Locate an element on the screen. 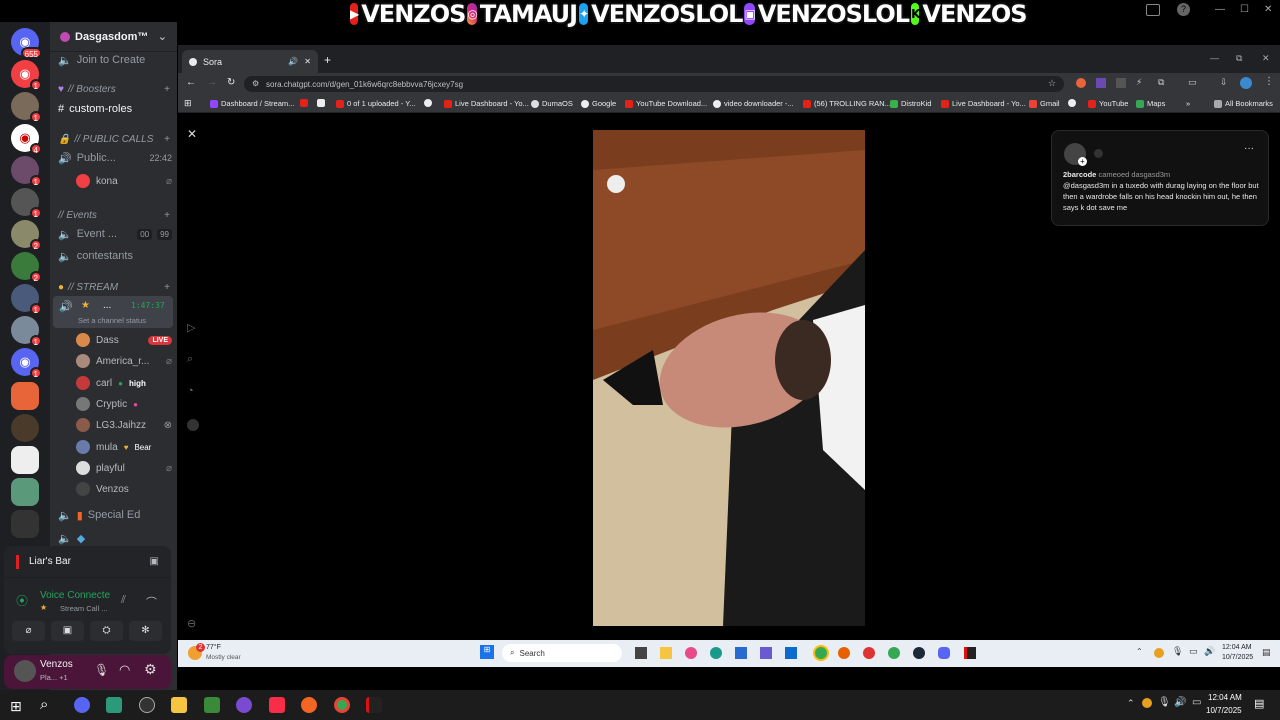  discord-icon is located at coordinates (82, 705).